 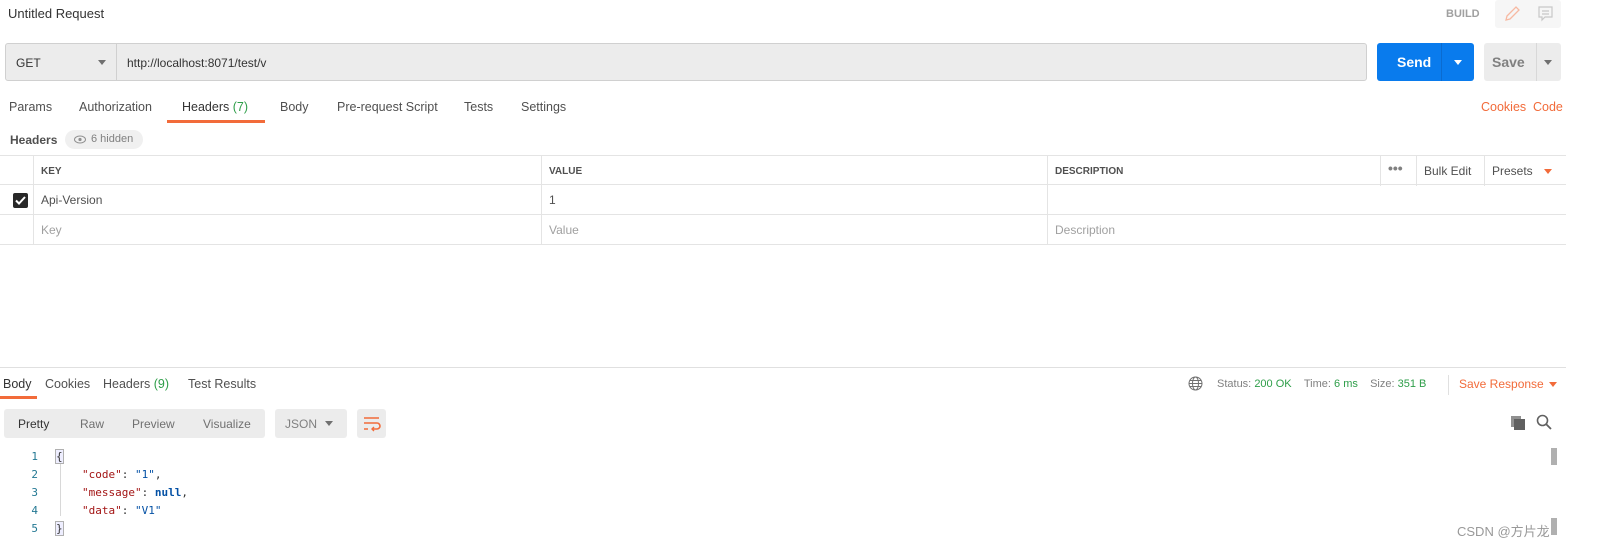 I want to click on column-description: DESCRIPTION, so click(x=1213, y=171).